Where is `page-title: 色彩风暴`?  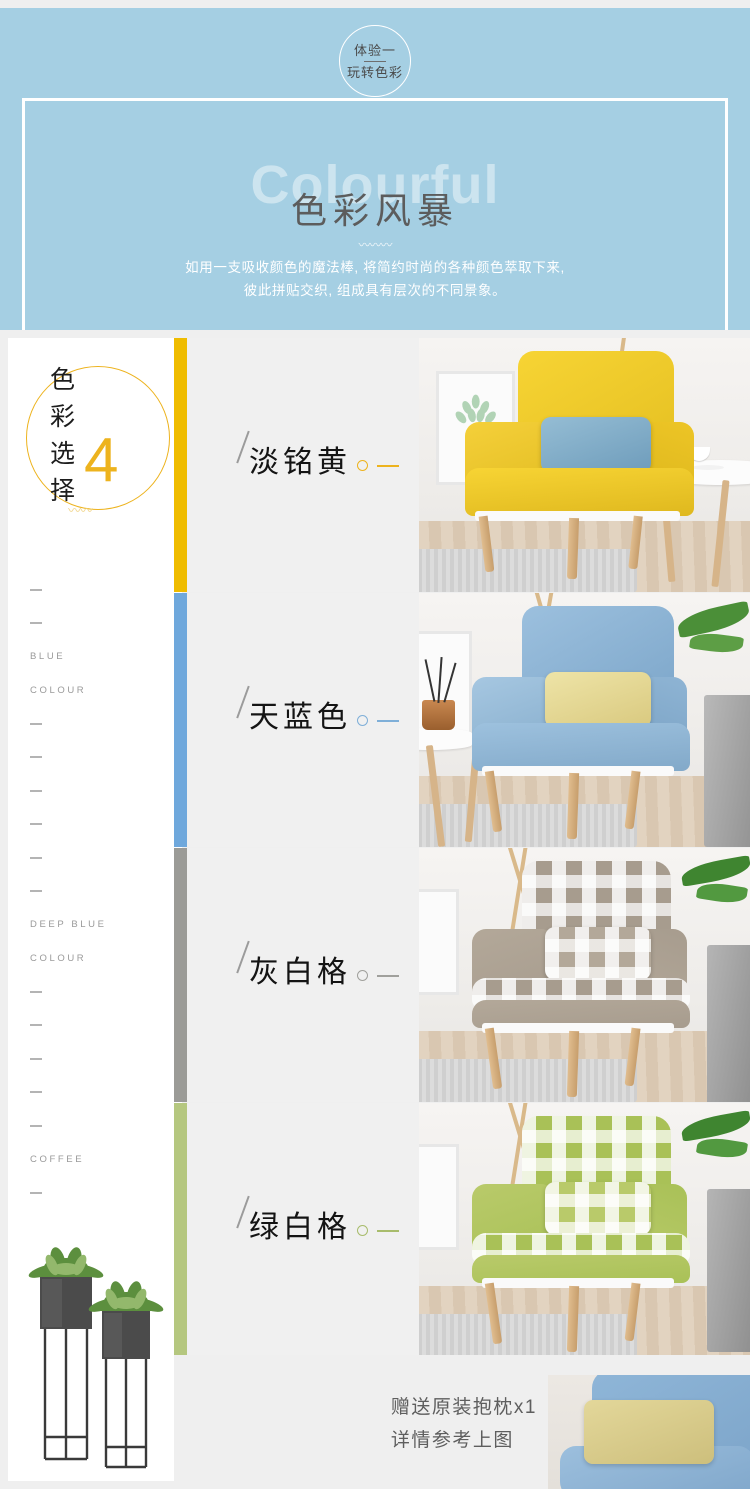 page-title: 色彩风暴 is located at coordinates (374, 210).